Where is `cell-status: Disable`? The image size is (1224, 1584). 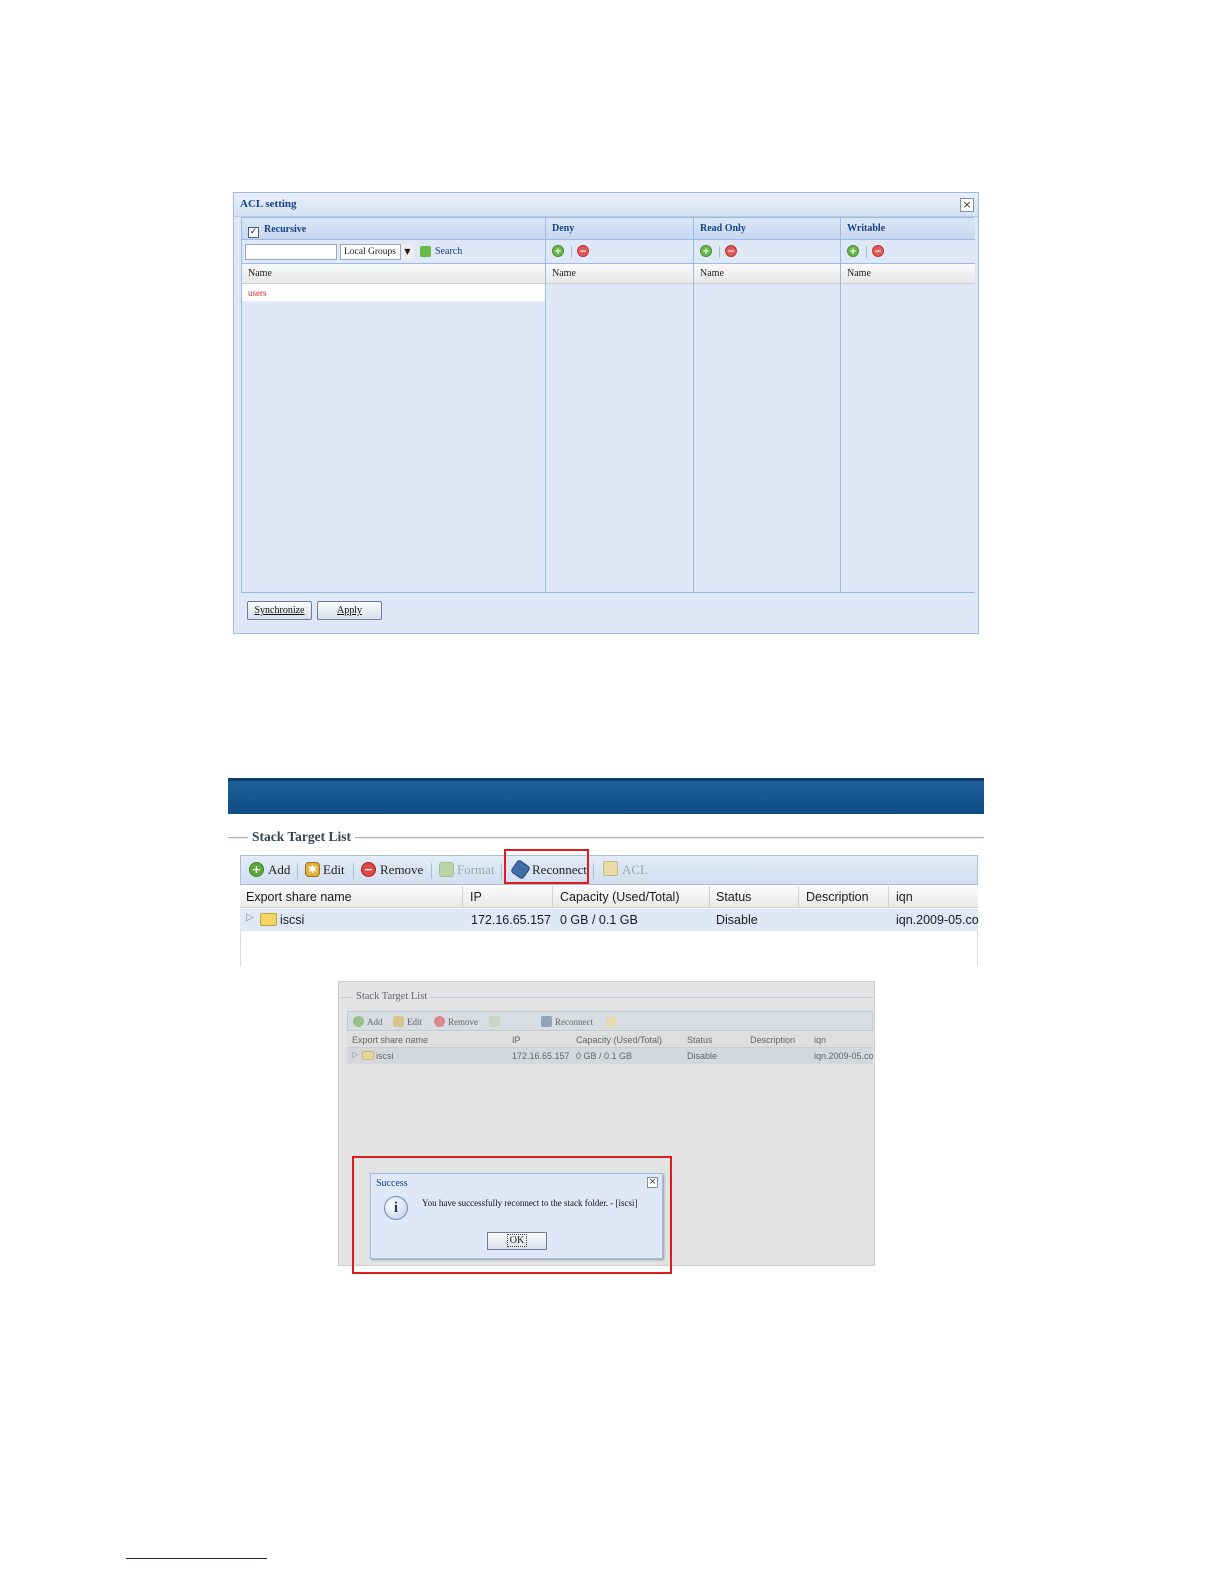
cell-status: Disable is located at coordinates (702, 1056).